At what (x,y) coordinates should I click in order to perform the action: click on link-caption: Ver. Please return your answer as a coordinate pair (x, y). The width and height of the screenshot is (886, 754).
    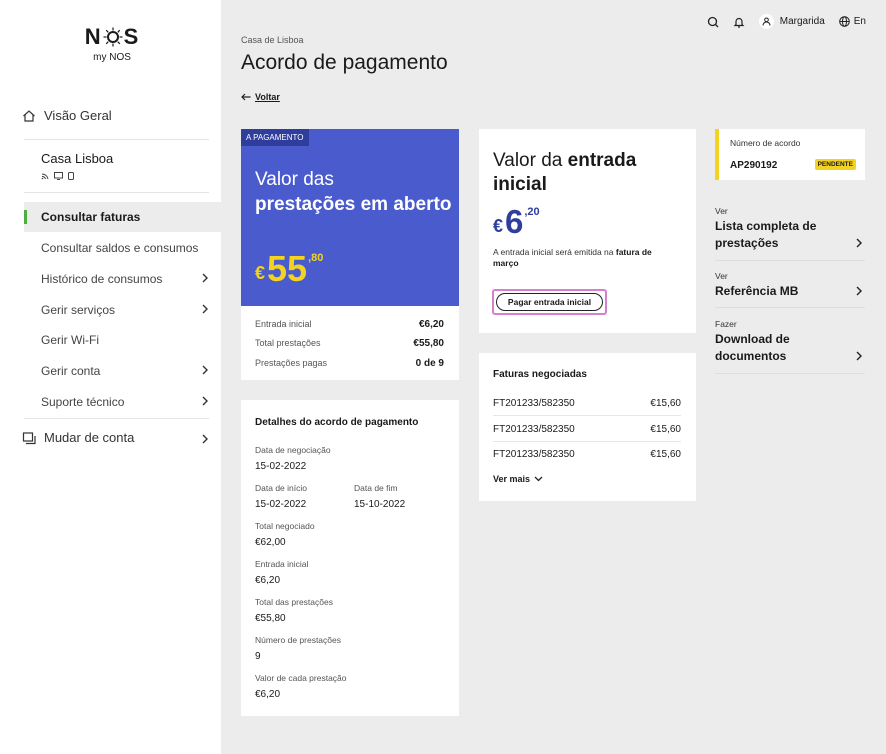
    Looking at the image, I should click on (721, 211).